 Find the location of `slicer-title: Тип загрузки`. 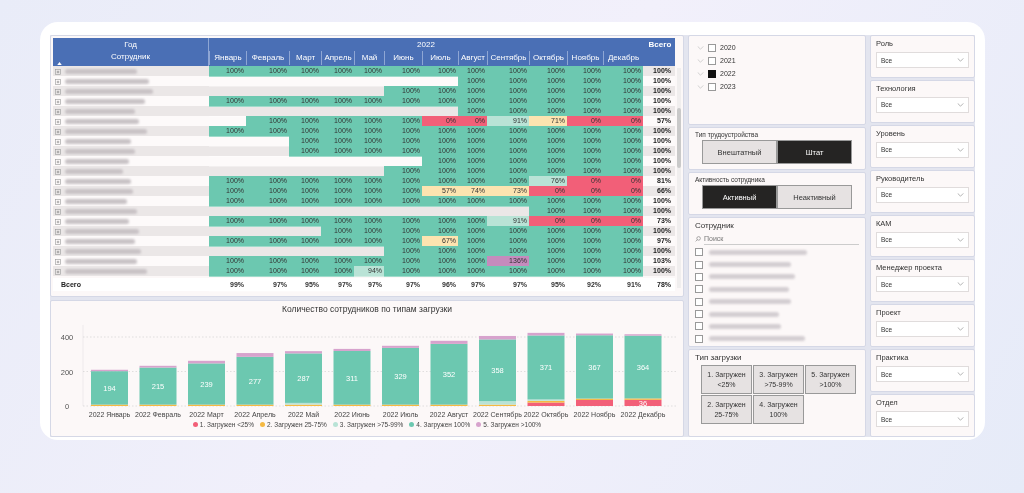

slicer-title: Тип загрузки is located at coordinates (719, 357).